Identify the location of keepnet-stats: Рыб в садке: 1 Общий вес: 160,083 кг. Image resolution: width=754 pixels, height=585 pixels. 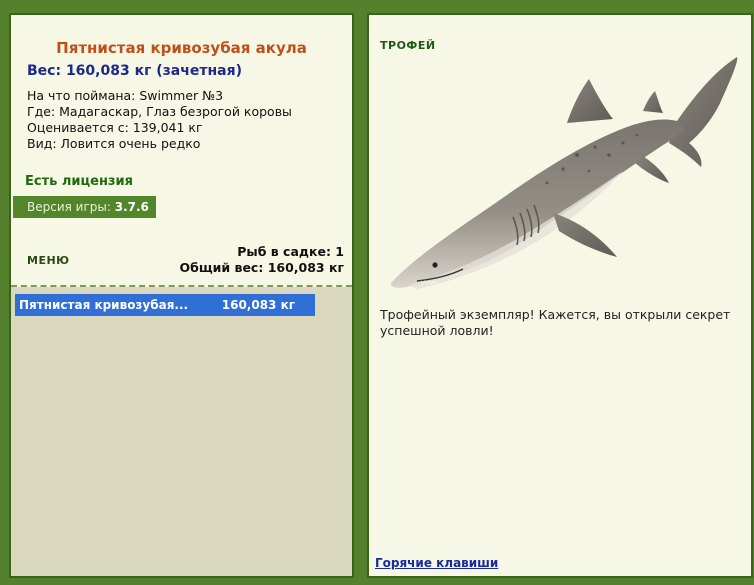
(262, 260).